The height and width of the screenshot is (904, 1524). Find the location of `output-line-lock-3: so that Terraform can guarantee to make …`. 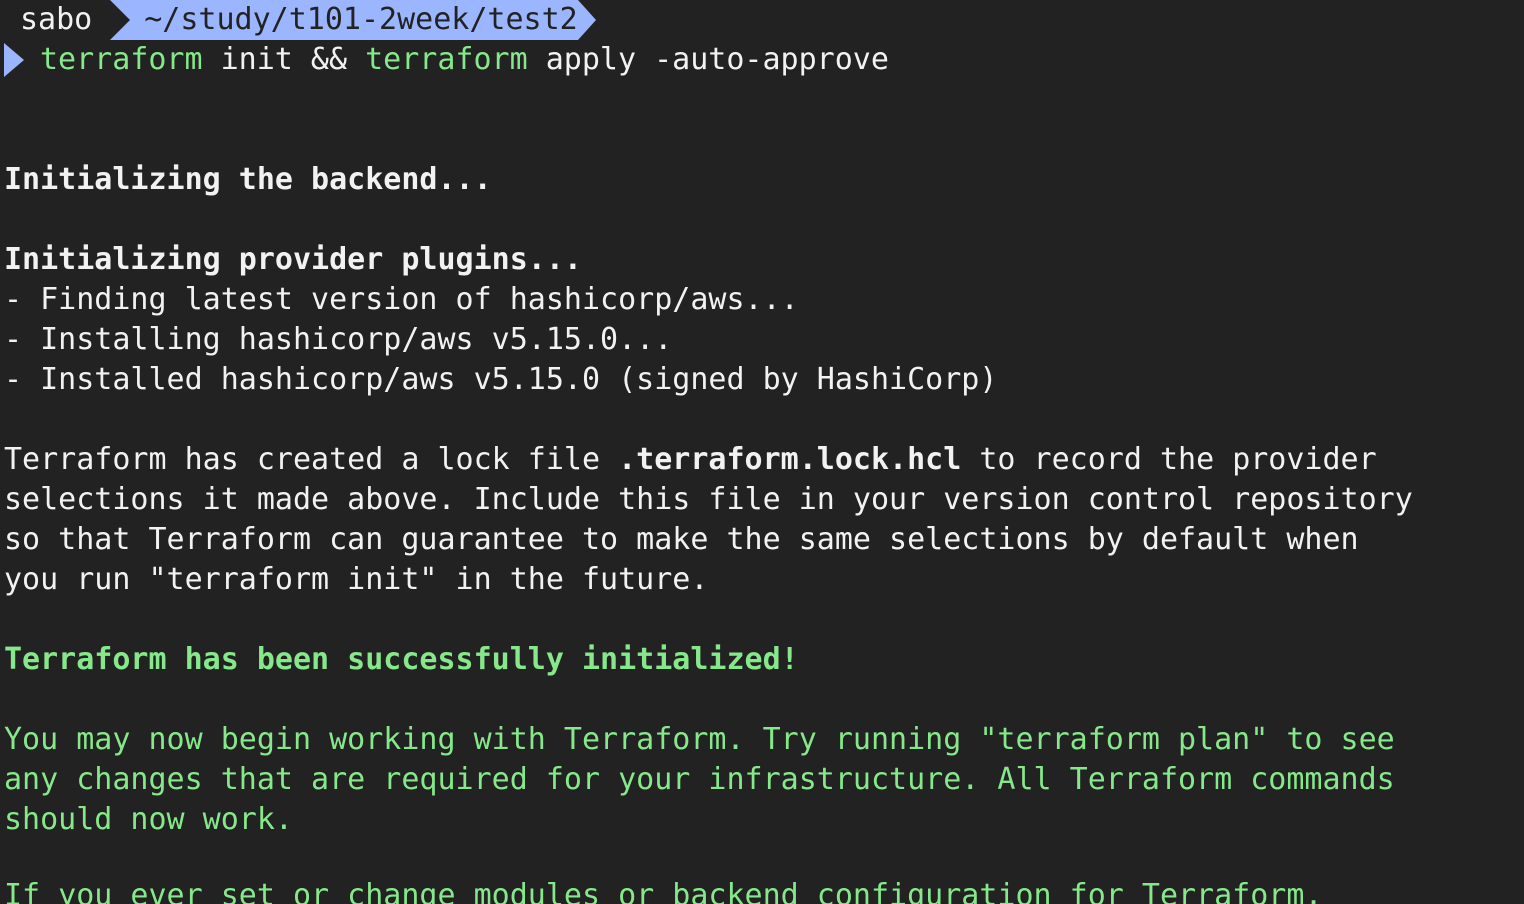

output-line-lock-3: so that Terraform can guarantee to make … is located at coordinates (681, 539).